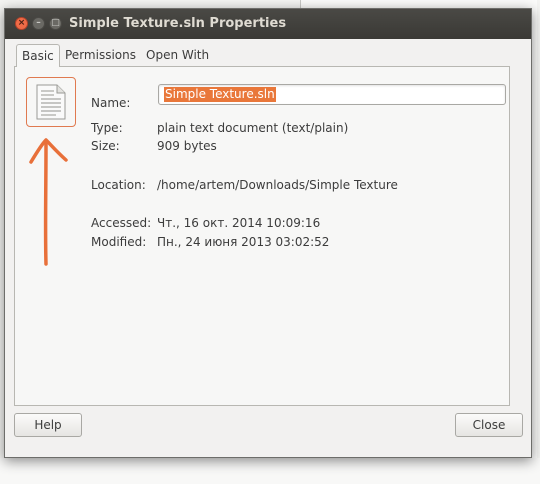 This screenshot has height=484, width=540. I want to click on file-icon-button, so click(51, 102).